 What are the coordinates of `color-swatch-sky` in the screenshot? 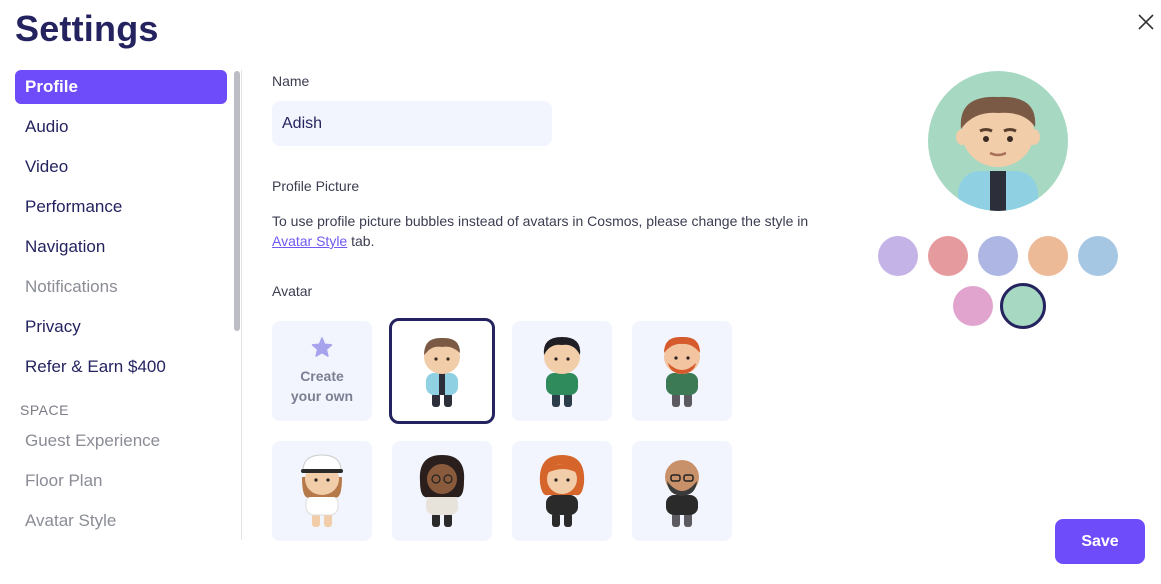 It's located at (1098, 256).